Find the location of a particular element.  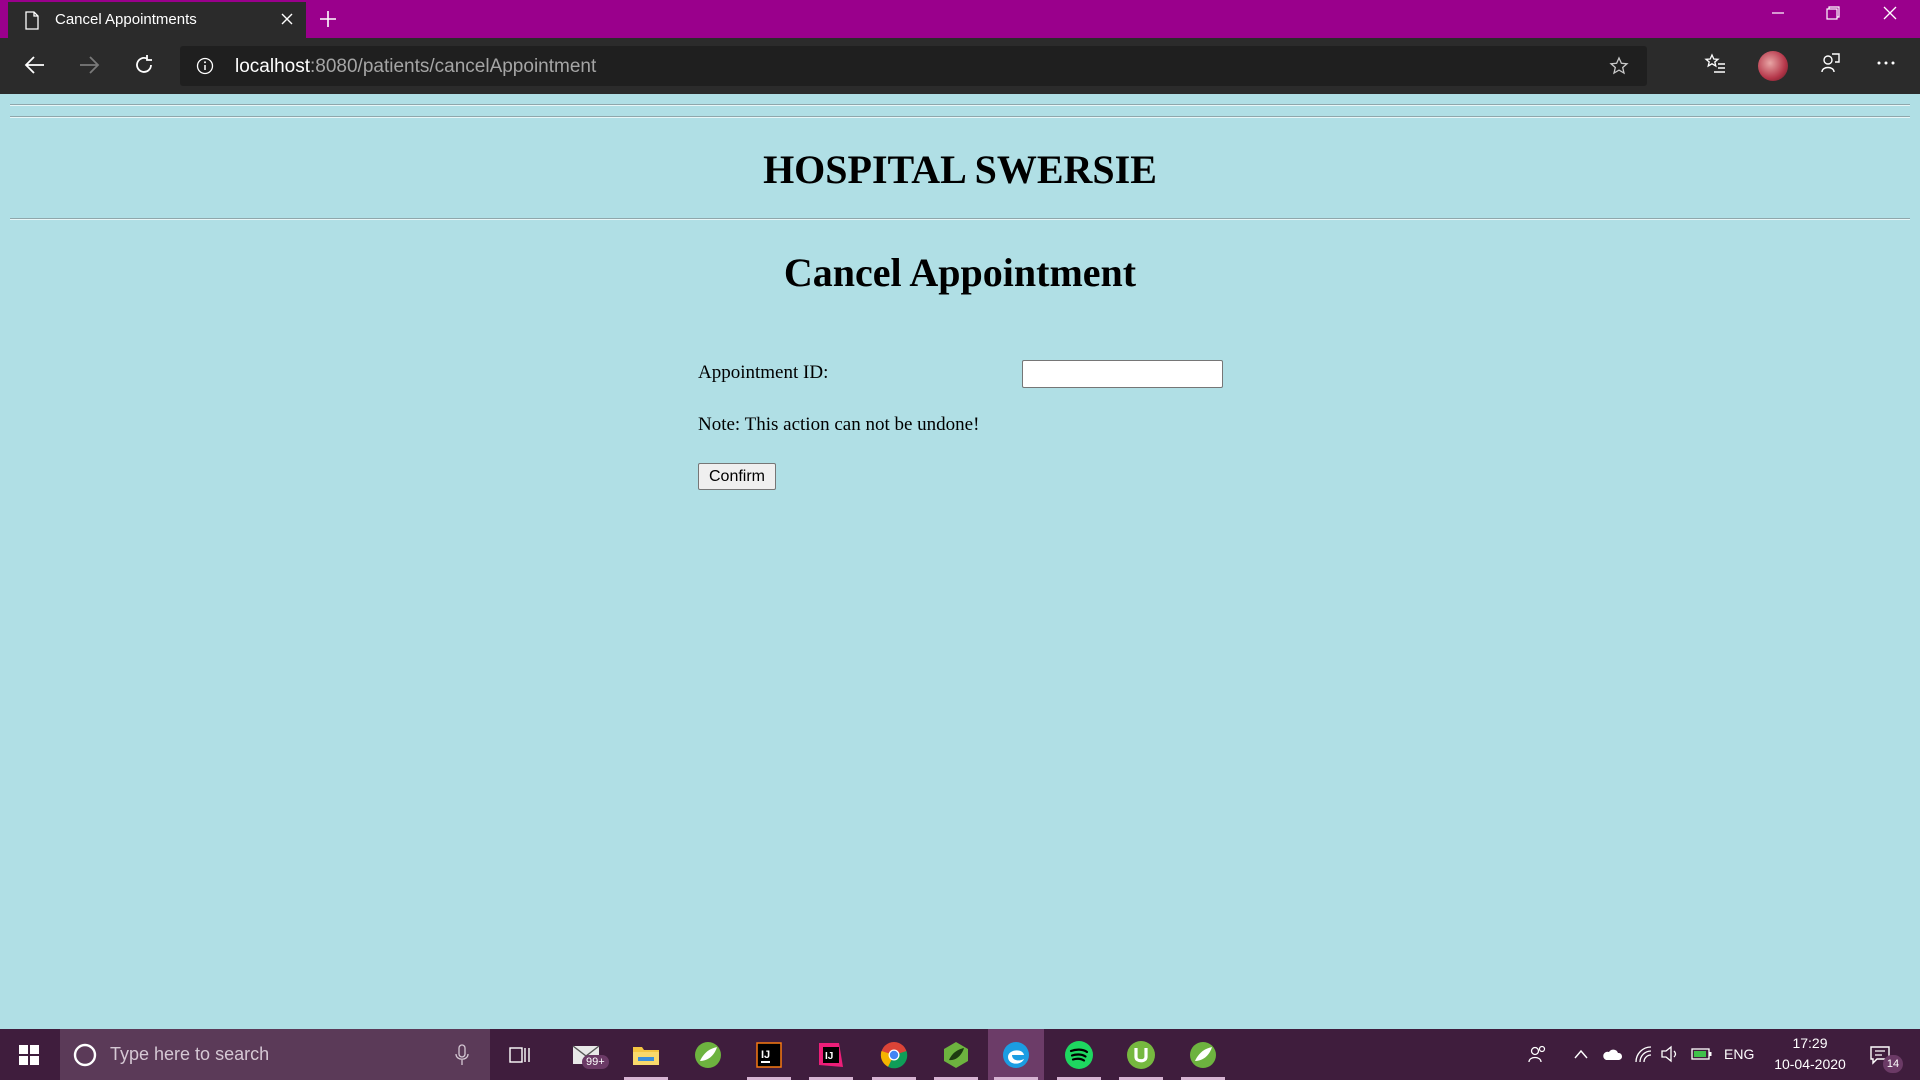

more-options-icon is located at coordinates (1886, 63).